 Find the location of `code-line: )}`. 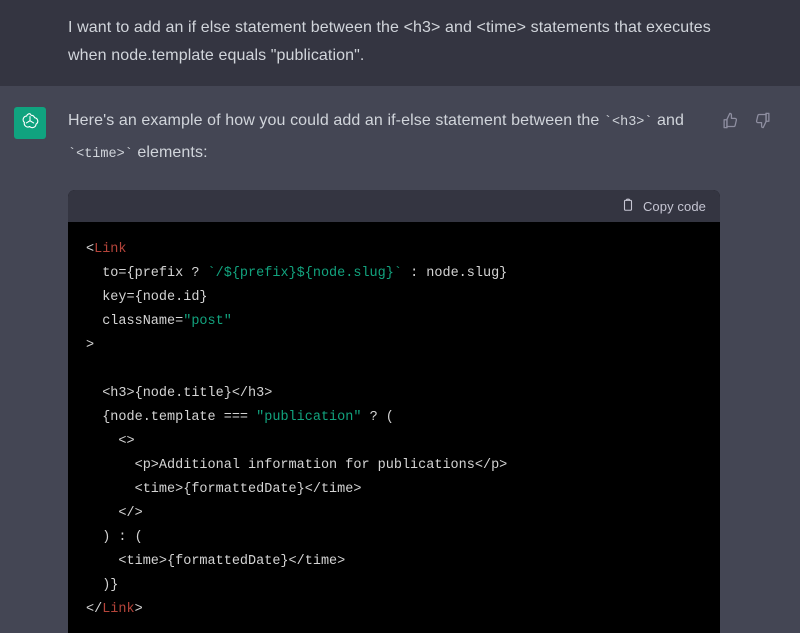

code-line: )} is located at coordinates (394, 586).